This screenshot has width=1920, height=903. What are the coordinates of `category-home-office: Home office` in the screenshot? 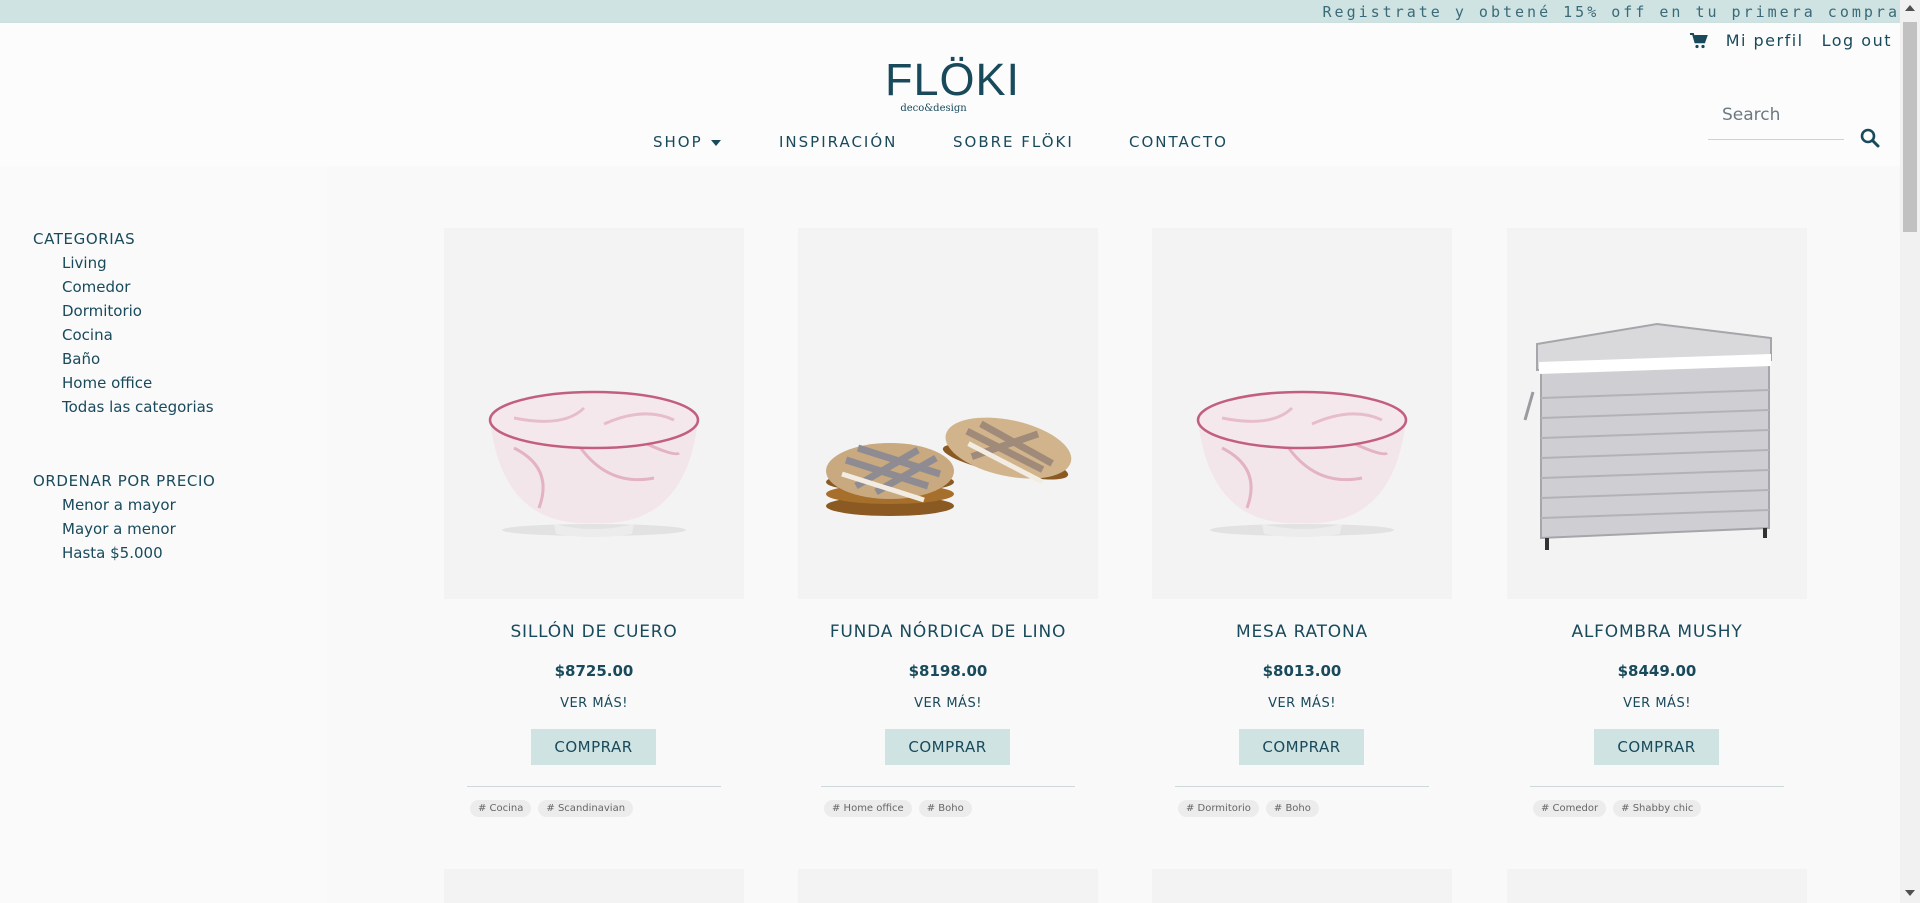 It's located at (107, 383).